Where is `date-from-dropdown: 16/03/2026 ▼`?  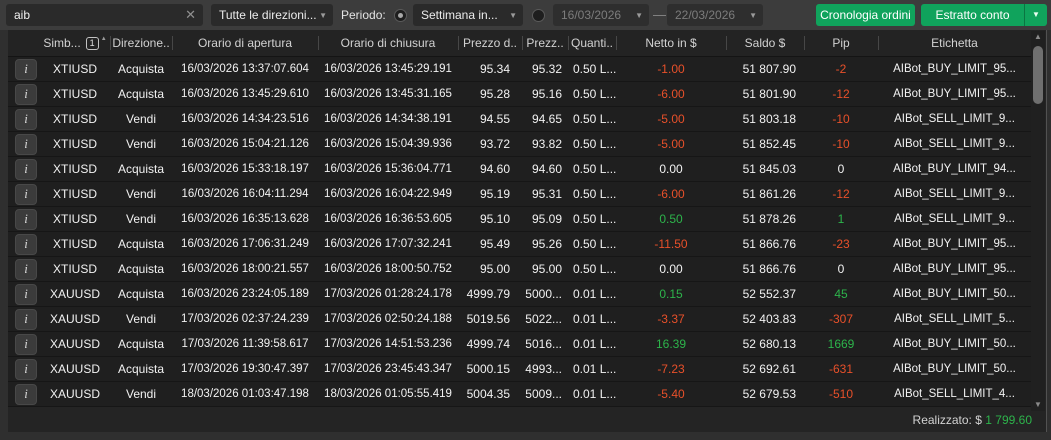 date-from-dropdown: 16/03/2026 ▼ is located at coordinates (601, 15).